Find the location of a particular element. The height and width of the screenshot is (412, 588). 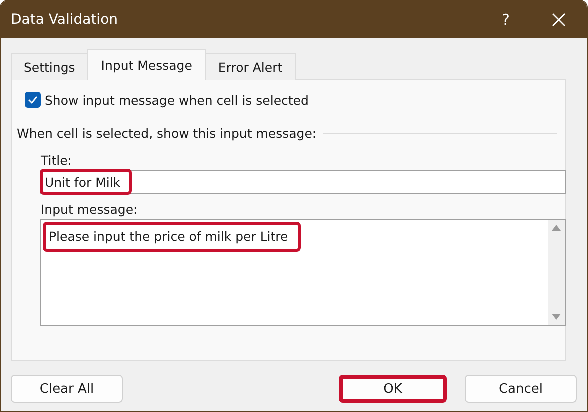

checkbox is located at coordinates (33, 100).